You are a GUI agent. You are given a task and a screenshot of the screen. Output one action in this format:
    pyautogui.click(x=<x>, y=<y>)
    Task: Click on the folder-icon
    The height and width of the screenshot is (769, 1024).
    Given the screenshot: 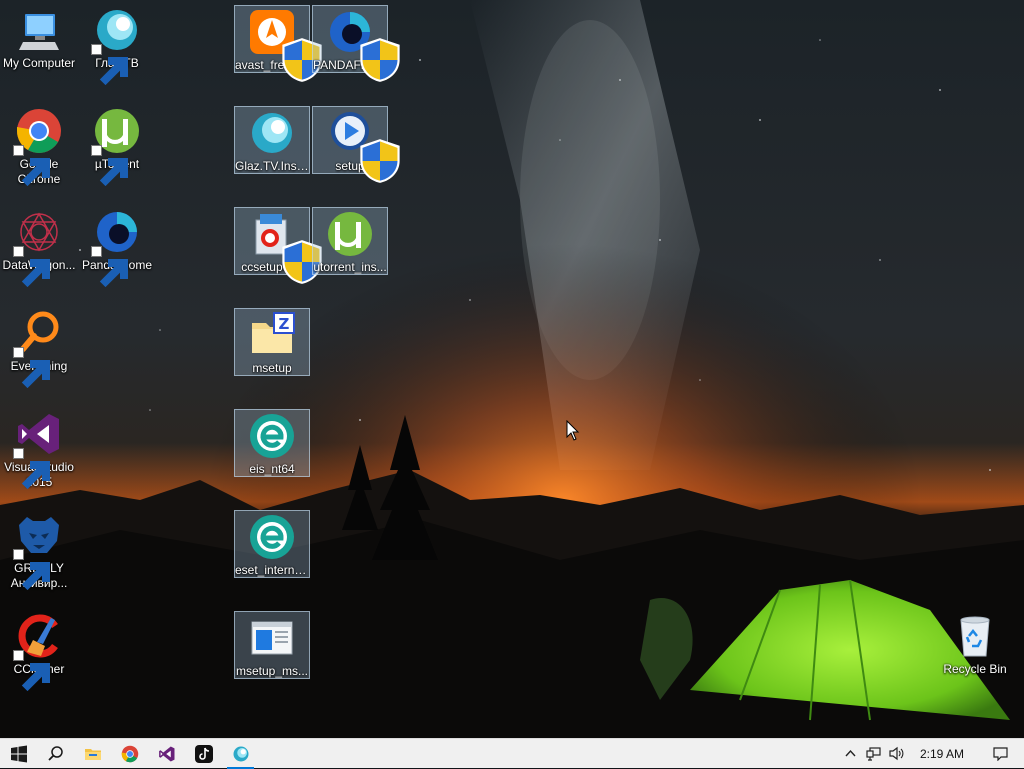 What is the action you would take?
    pyautogui.click(x=92, y=754)
    